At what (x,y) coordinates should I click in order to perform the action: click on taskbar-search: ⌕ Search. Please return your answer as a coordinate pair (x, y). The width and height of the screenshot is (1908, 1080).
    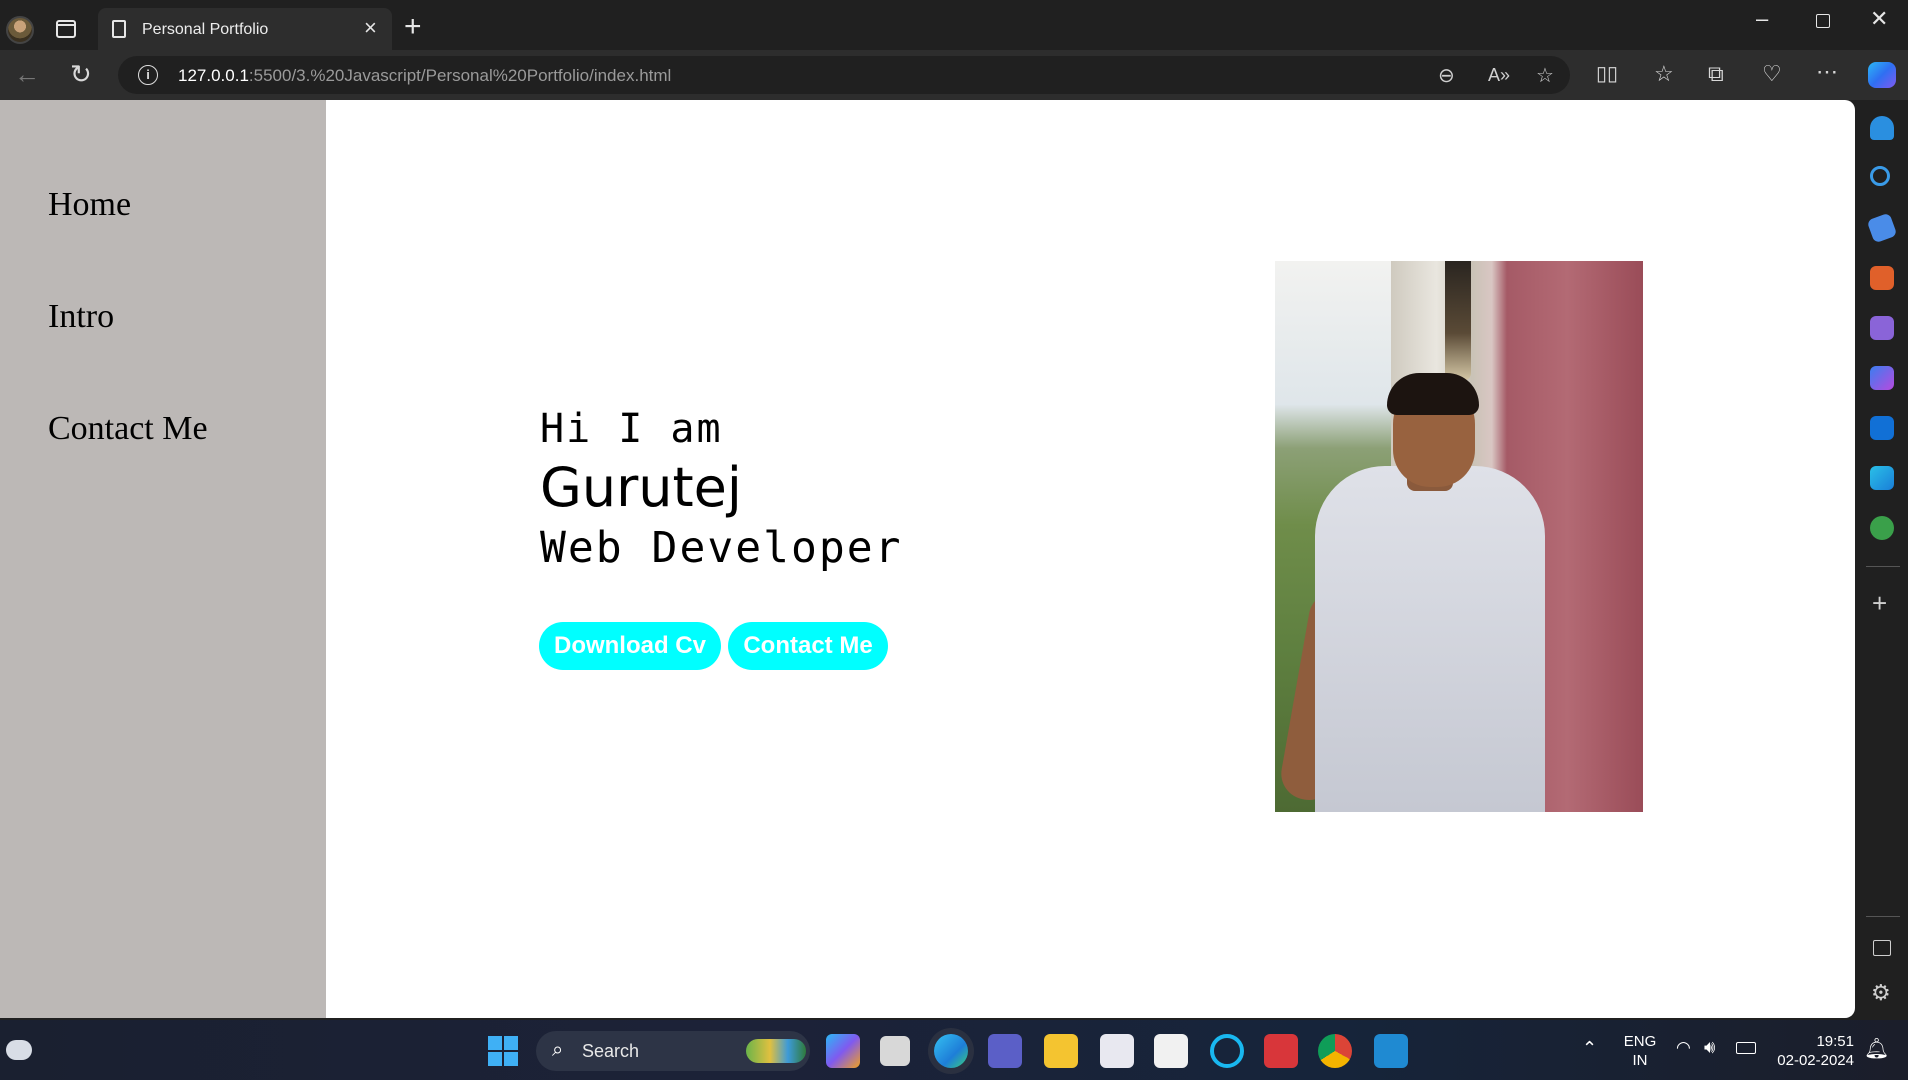
    Looking at the image, I should click on (673, 1051).